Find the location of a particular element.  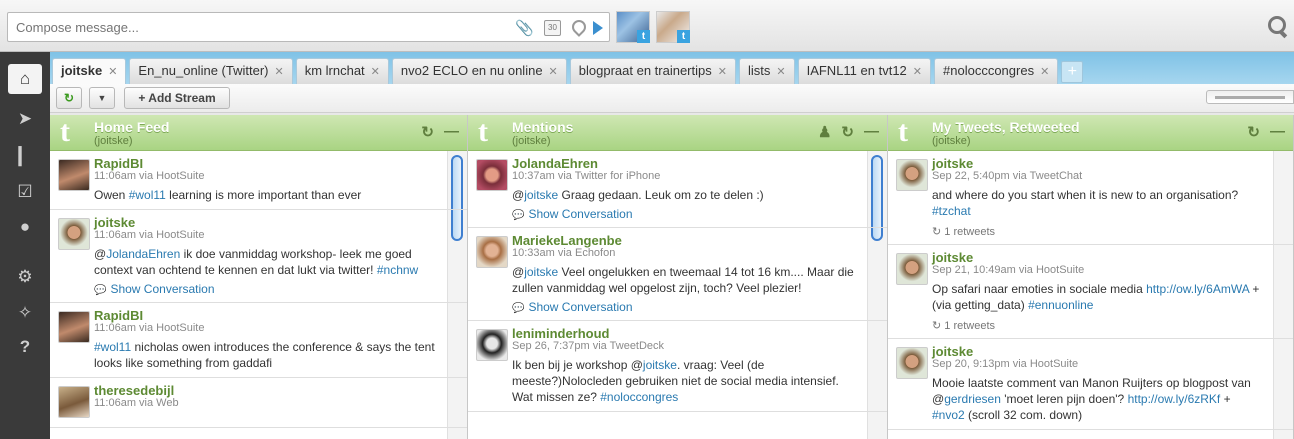

add-stream-button: + Add Stream is located at coordinates (177, 98).